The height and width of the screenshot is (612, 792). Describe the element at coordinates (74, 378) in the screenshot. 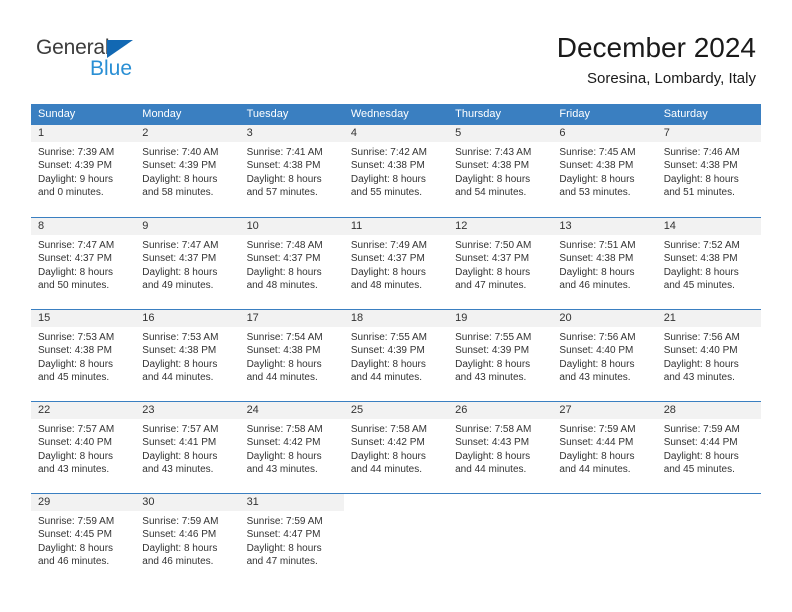

I see `daylight-text-line2: and 45 minutes.` at that location.